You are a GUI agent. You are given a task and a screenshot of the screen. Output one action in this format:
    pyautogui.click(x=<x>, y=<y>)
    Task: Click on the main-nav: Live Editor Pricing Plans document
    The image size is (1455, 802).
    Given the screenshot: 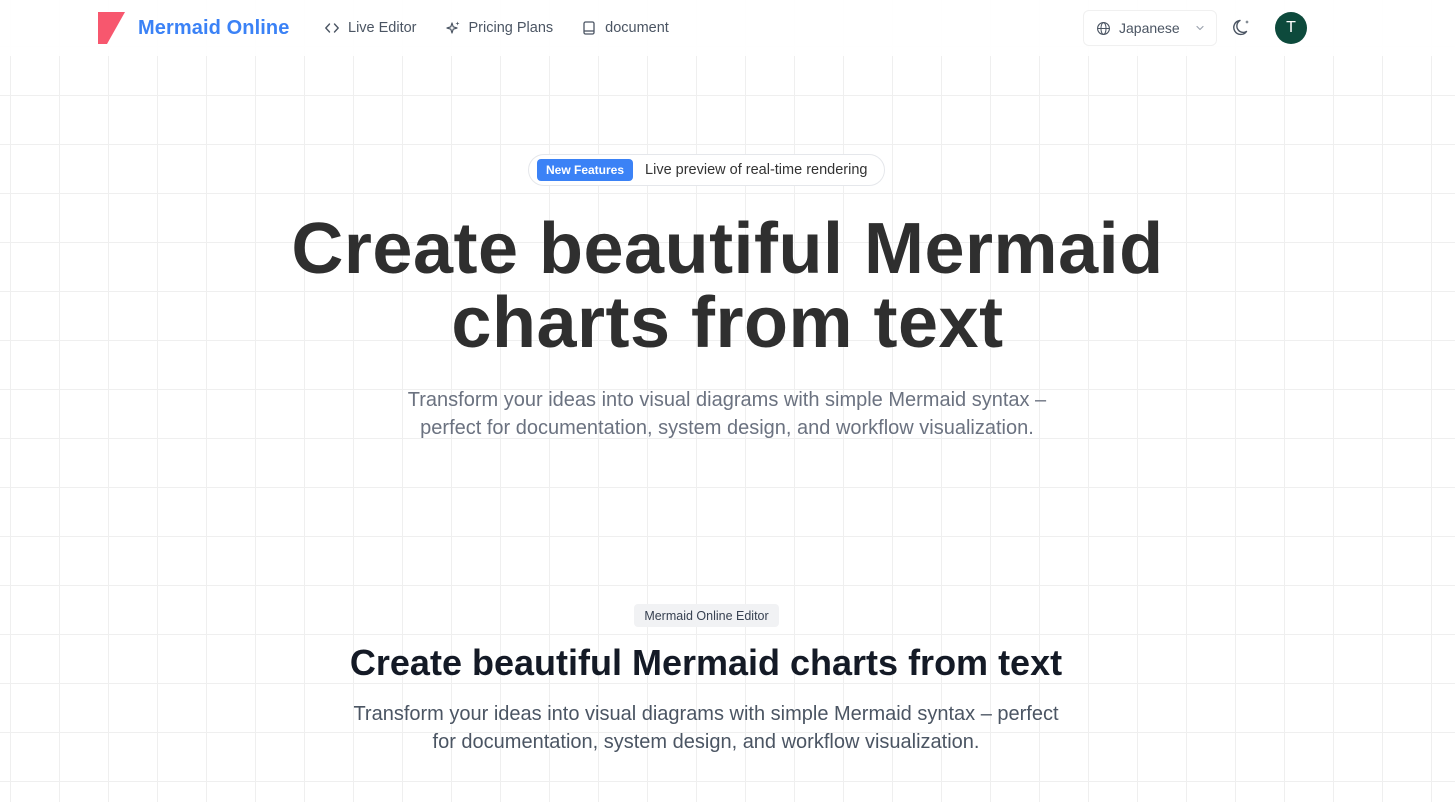 What is the action you would take?
    pyautogui.click(x=496, y=28)
    